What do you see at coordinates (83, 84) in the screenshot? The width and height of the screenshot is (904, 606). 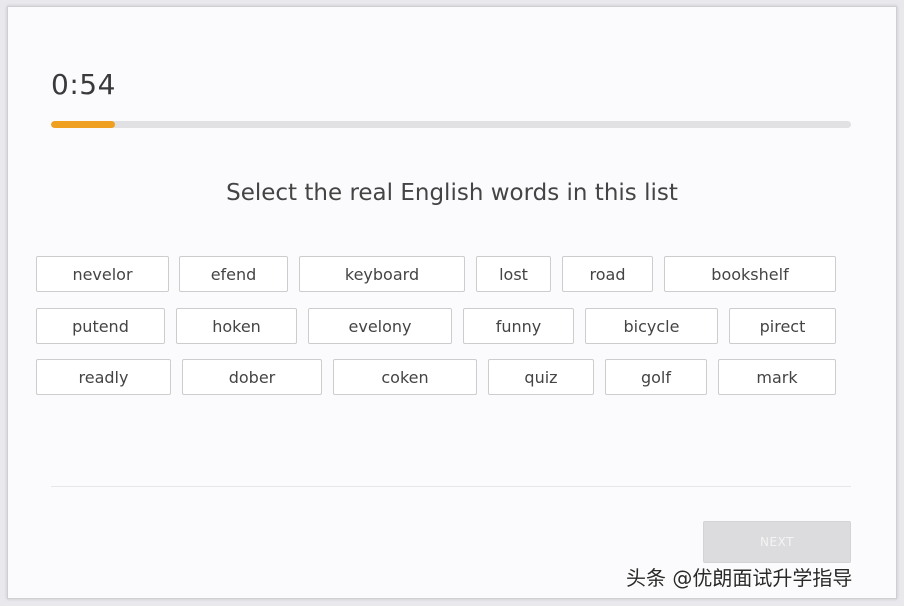 I see `countdown-timer: 0:54` at bounding box center [83, 84].